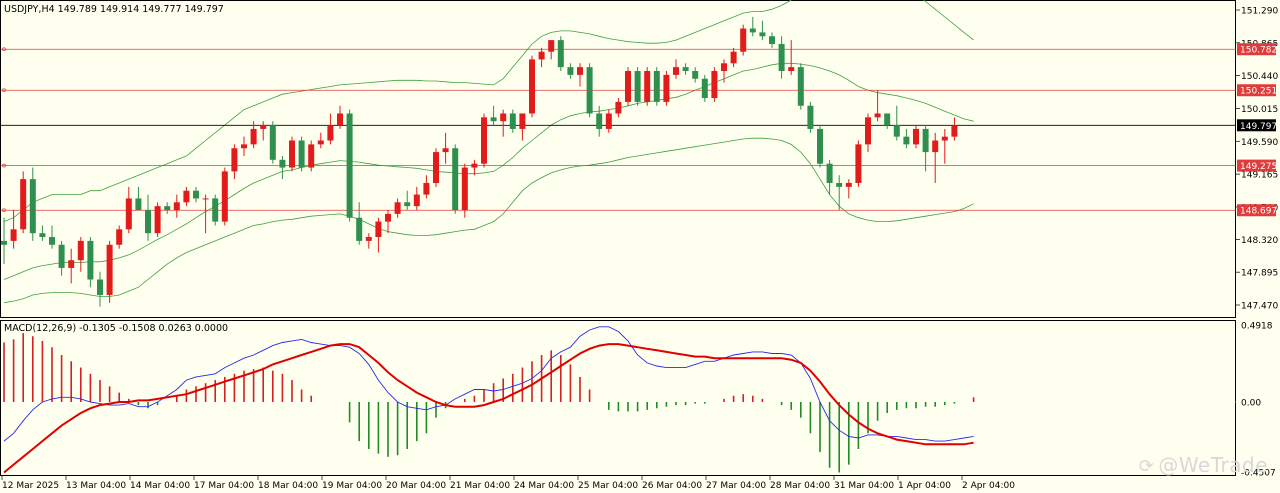 This screenshot has width=1280, height=493. What do you see at coordinates (1251, 404) in the screenshot?
I see `macd-tick-label: 0.00` at bounding box center [1251, 404].